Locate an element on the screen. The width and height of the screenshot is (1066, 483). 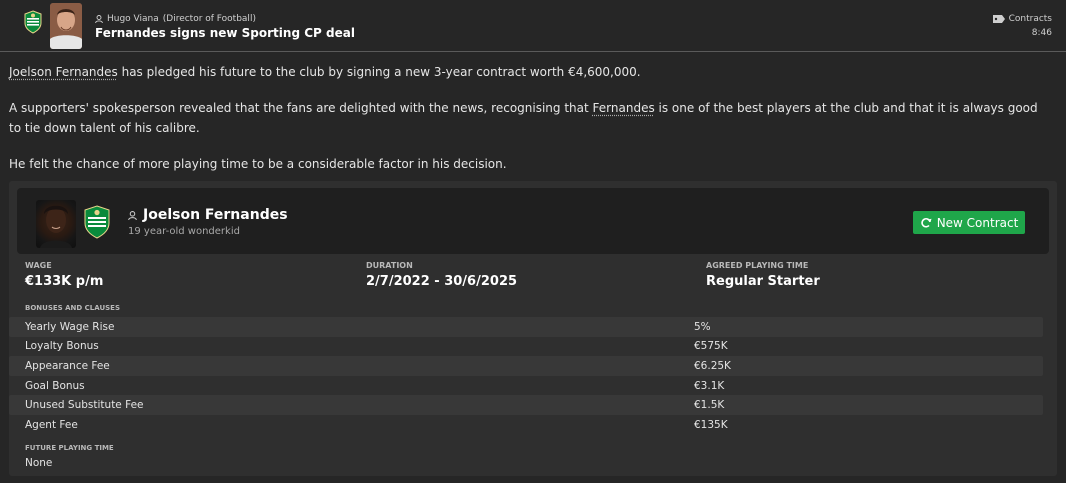
clause-row: Agent Fee €135K is located at coordinates (526, 425).